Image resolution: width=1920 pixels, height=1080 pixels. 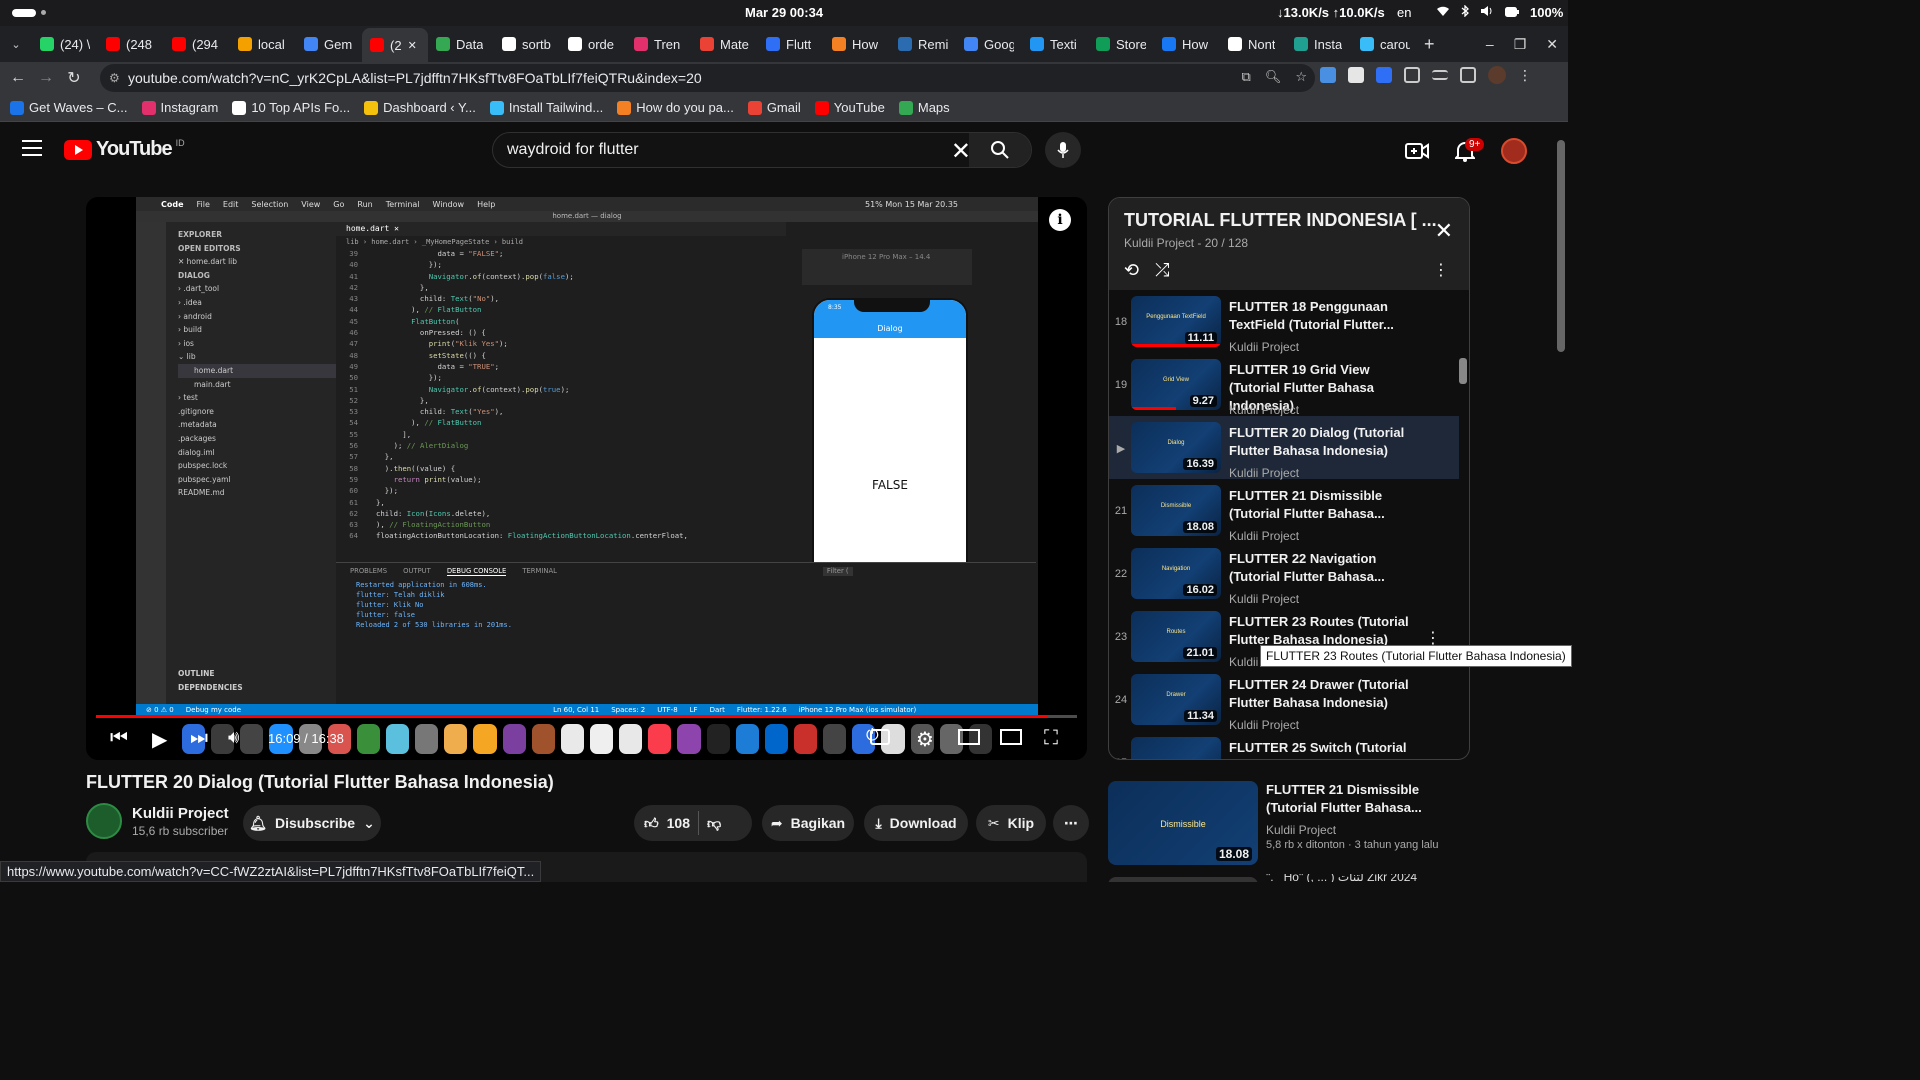 I want to click on more-actions-button: ⋯, so click(x=1071, y=823).